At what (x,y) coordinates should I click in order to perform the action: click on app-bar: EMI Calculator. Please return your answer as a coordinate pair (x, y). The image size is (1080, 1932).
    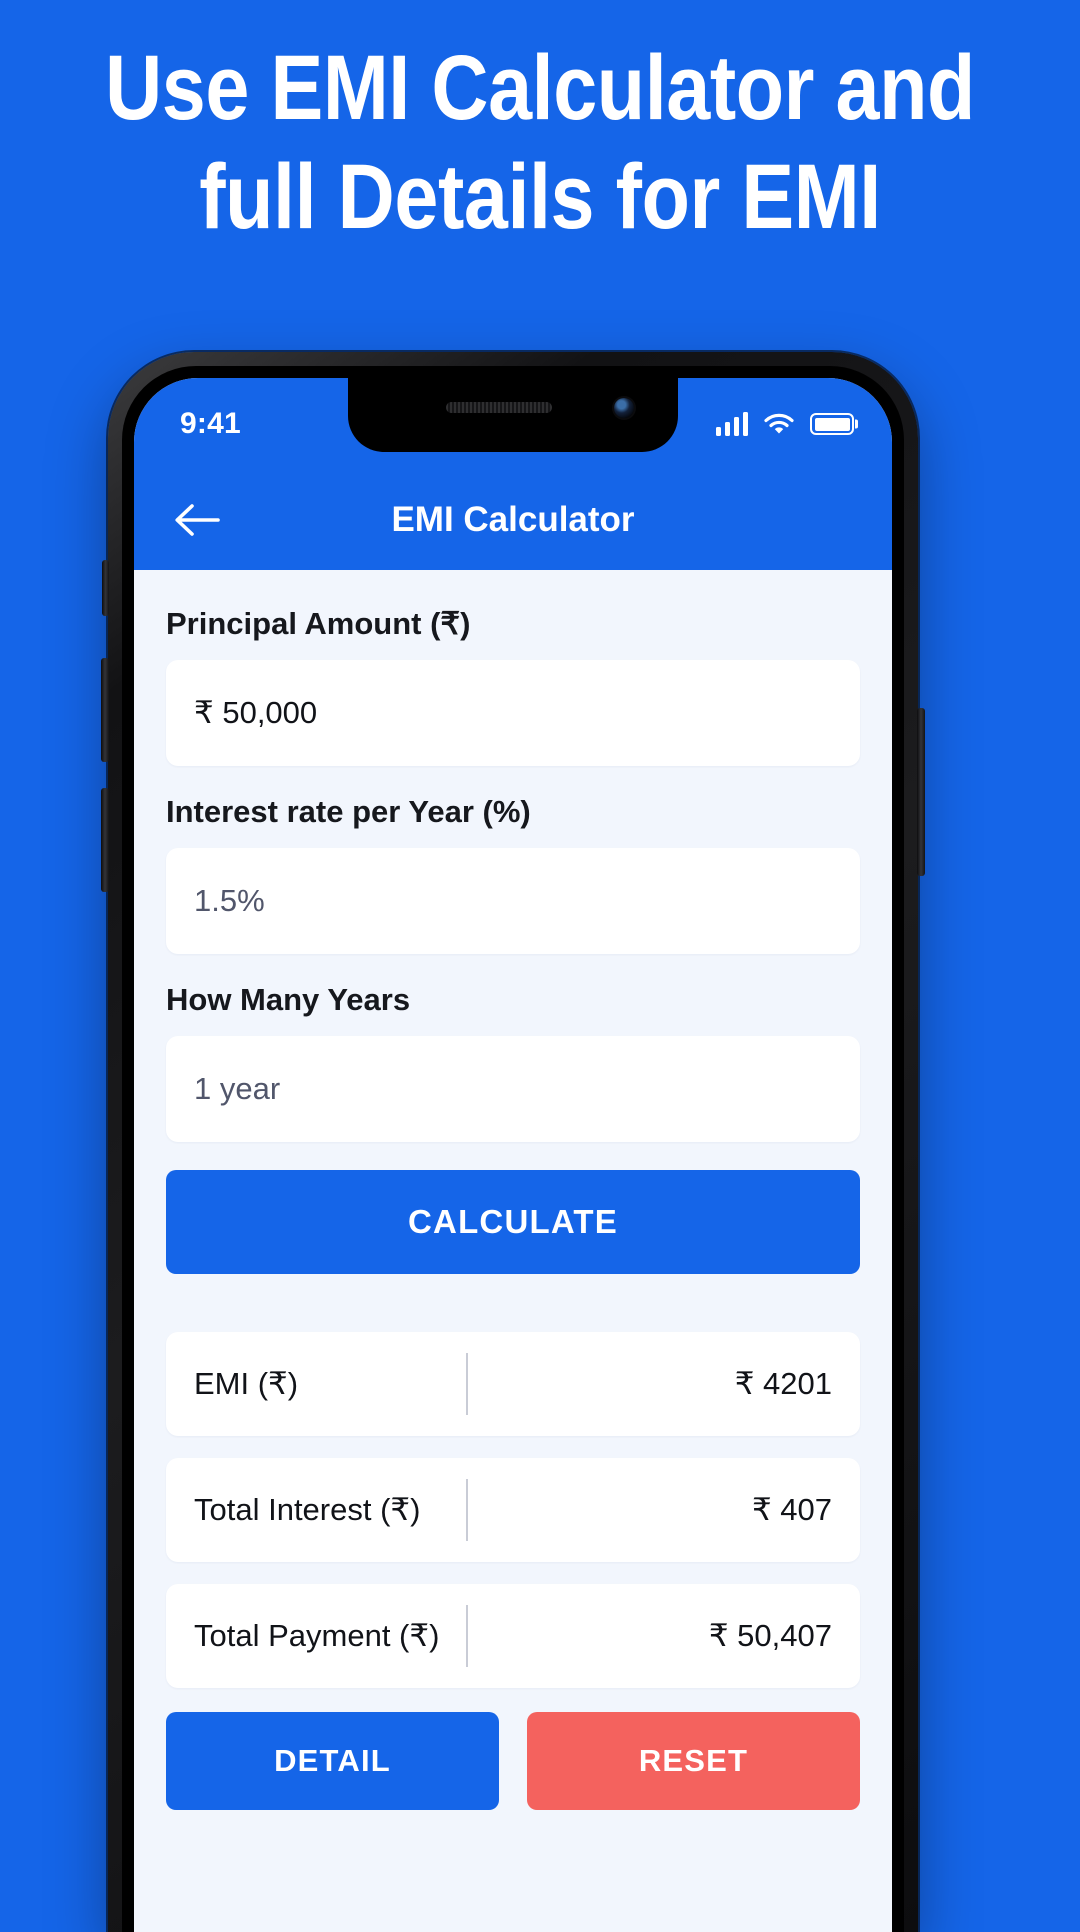
    Looking at the image, I should click on (513, 520).